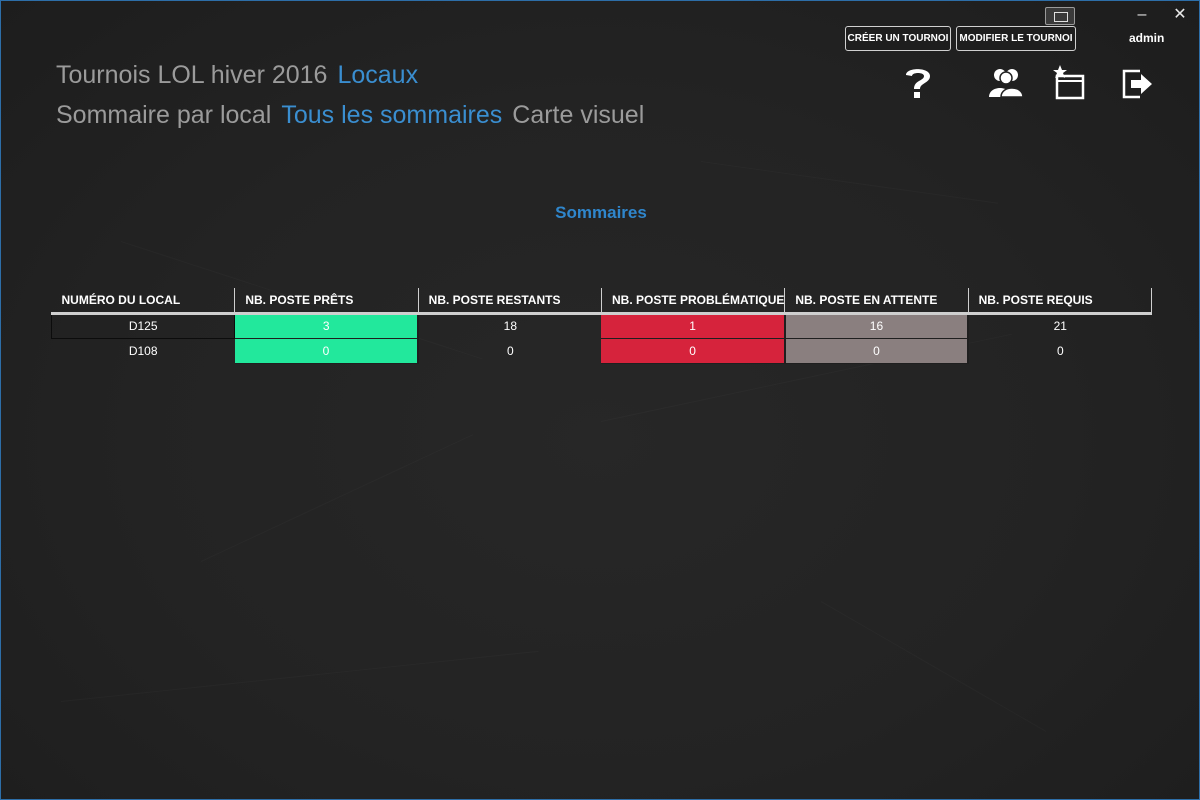  What do you see at coordinates (876, 301) in the screenshot?
I see `column-header: NB. POSTE EN ATTENTE` at bounding box center [876, 301].